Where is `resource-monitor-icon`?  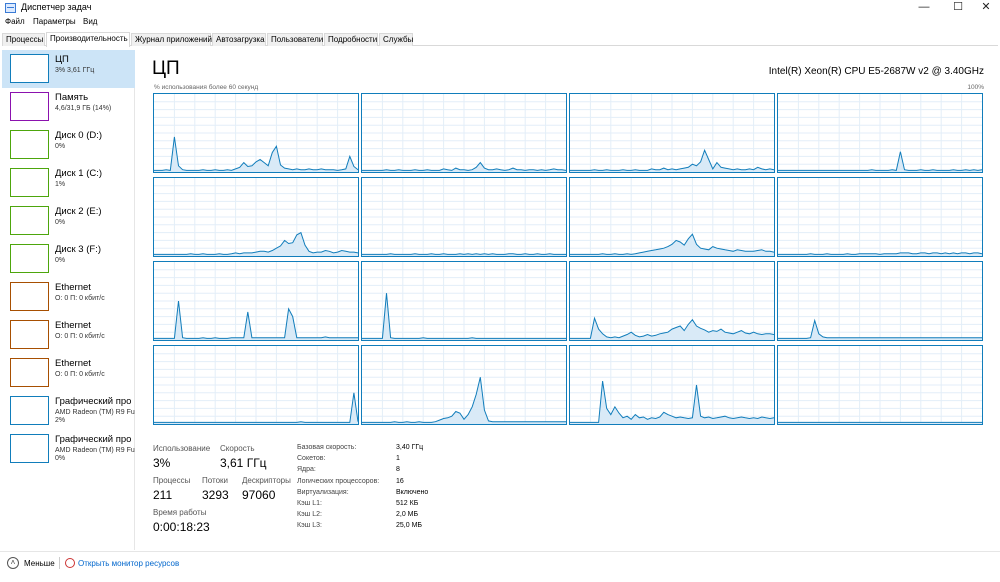 resource-monitor-icon is located at coordinates (70, 563).